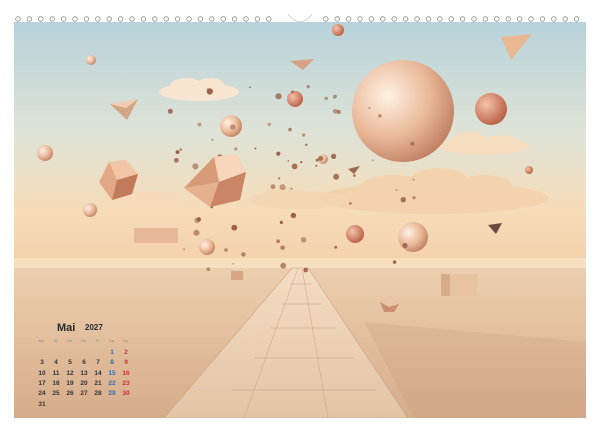  I want to click on calendar-day: 4, so click(56, 363).